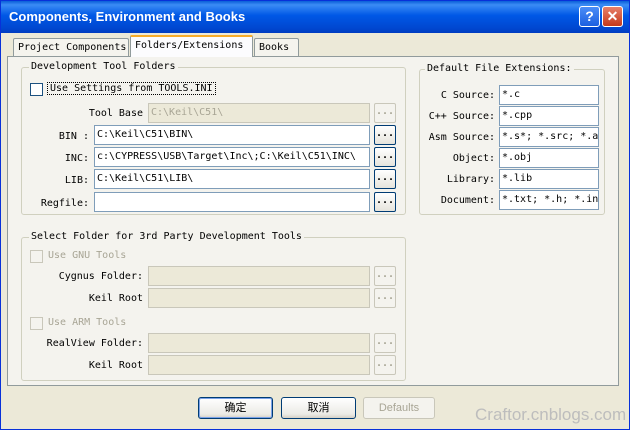 Image resolution: width=630 pixels, height=430 pixels. I want to click on object-input: *.obj, so click(549, 158).